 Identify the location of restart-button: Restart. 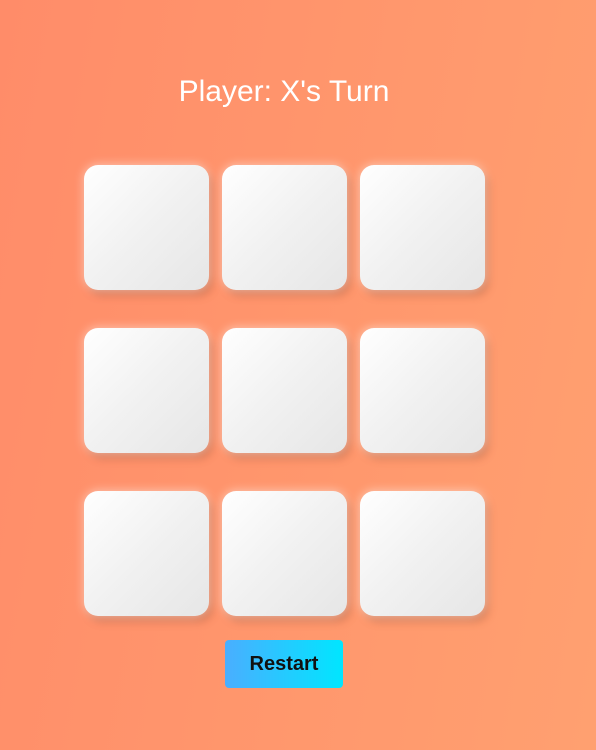
(284, 664).